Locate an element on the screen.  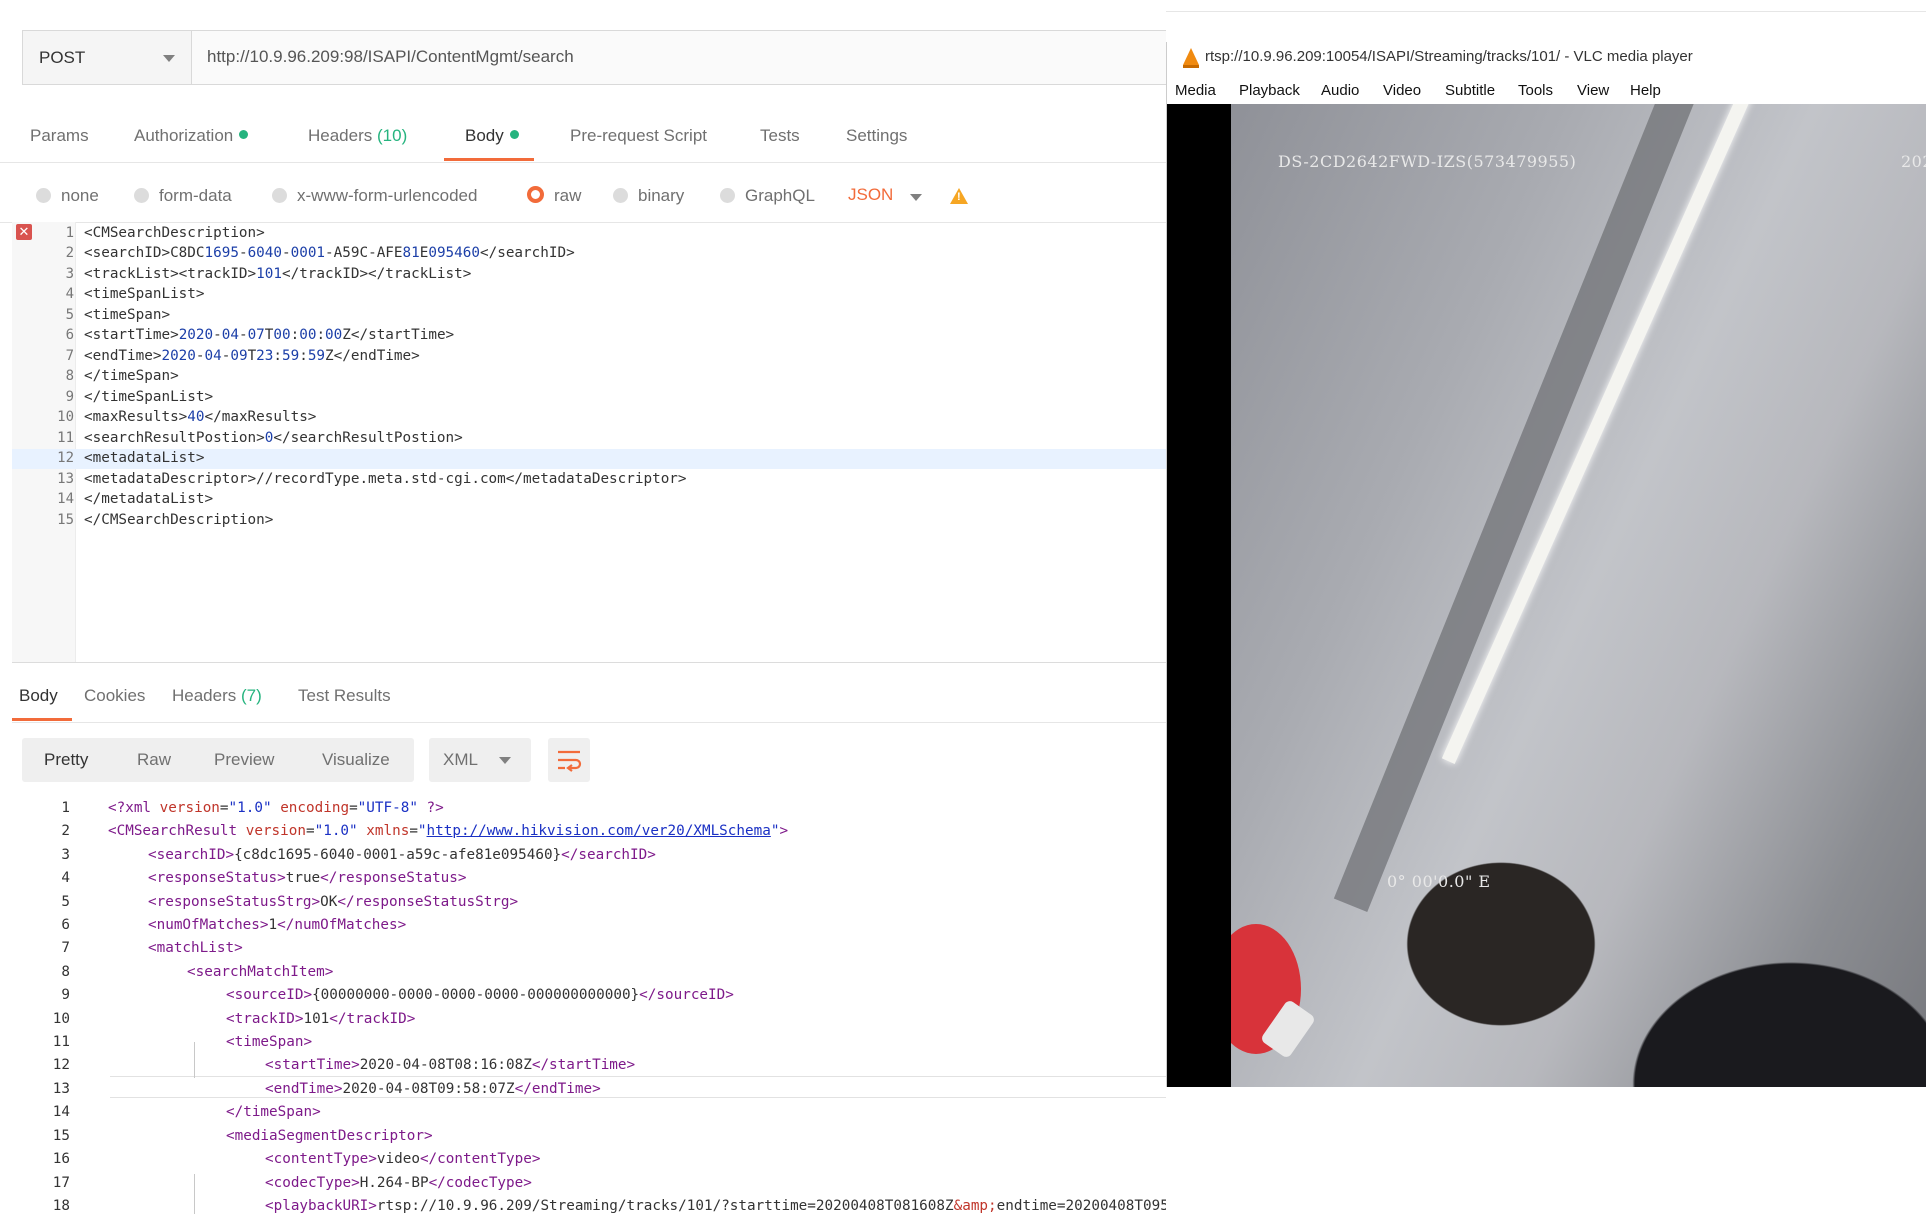
radio-binary: binary is located at coordinates (648, 196).